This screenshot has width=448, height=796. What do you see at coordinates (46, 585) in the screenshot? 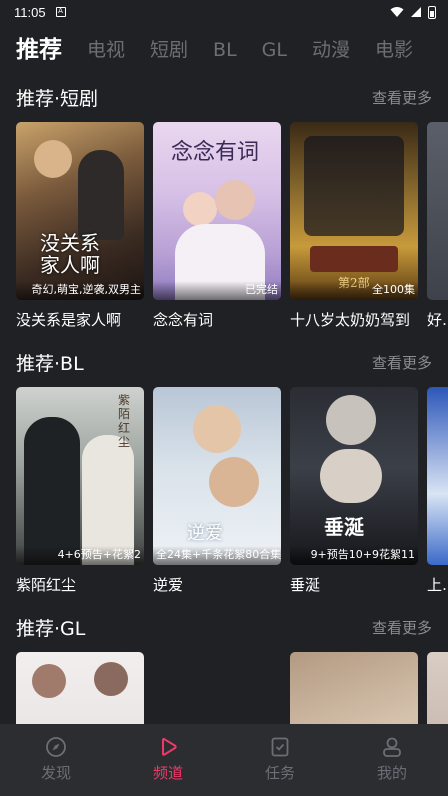
I see `card-title: 紫陌红尘` at bounding box center [46, 585].